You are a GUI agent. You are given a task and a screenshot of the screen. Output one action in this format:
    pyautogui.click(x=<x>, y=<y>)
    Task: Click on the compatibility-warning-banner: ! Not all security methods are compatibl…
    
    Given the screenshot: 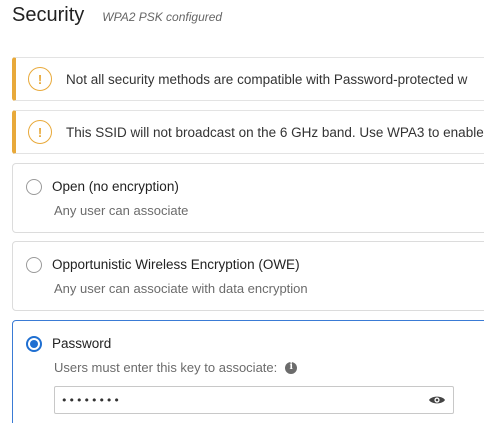 What is the action you would take?
    pyautogui.click(x=248, y=79)
    